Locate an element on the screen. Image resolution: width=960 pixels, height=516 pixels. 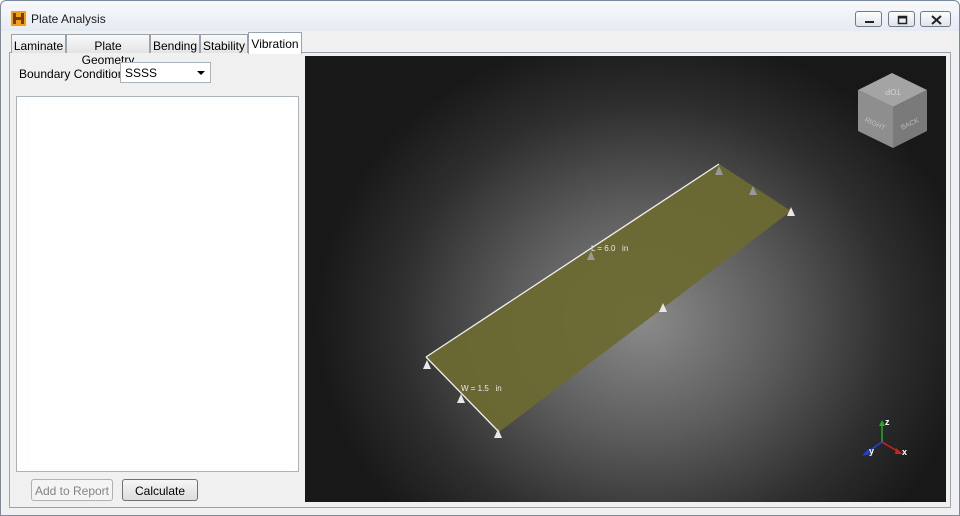
view-cube-top-label: TOP is located at coordinates (893, 91).